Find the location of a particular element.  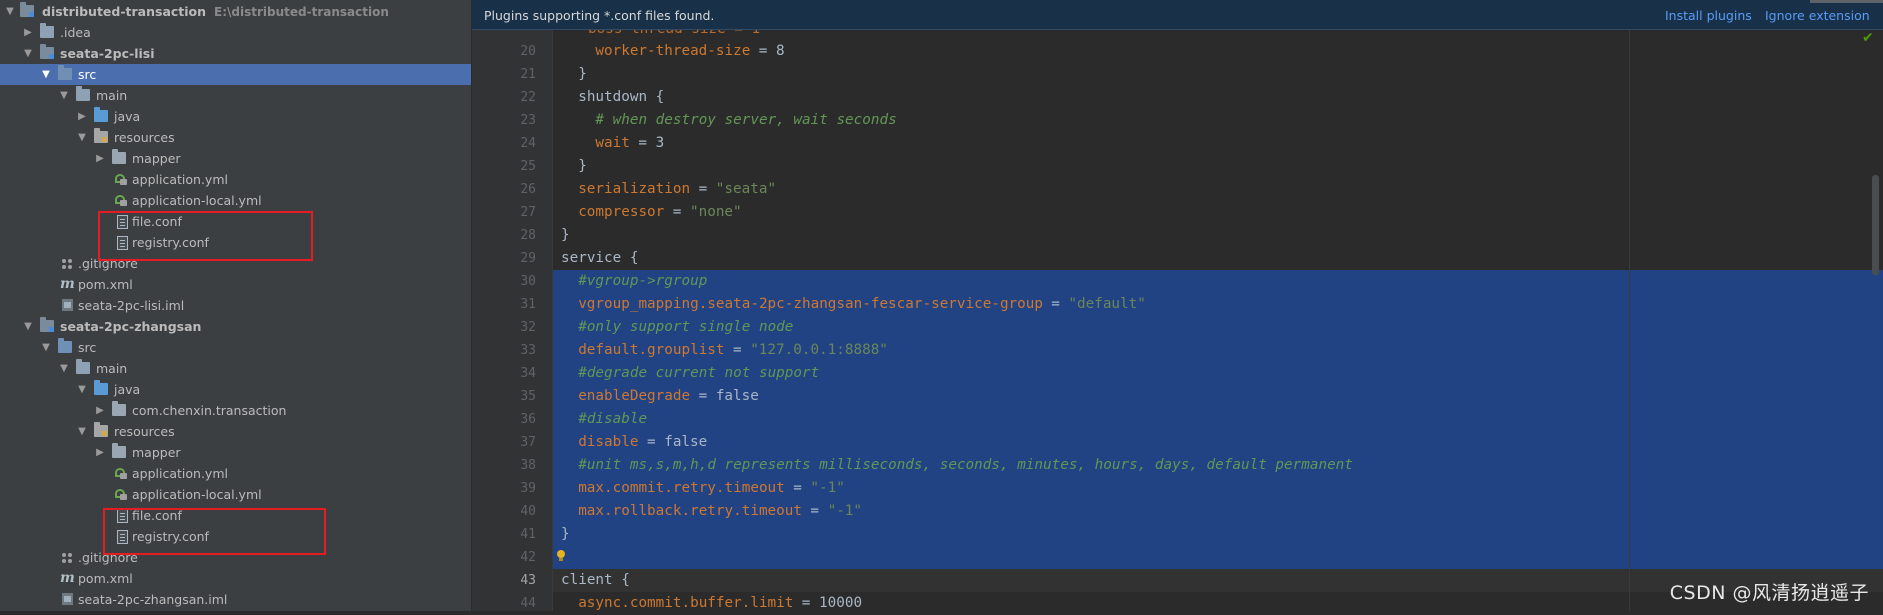

code-line is located at coordinates (1218, 557).